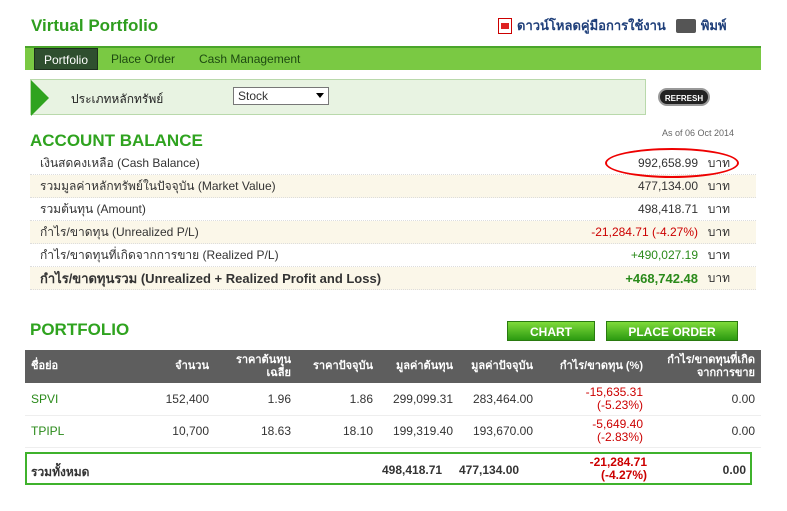 The height and width of the screenshot is (511, 787). Describe the element at coordinates (253, 96) in the screenshot. I see `security-type-value: Stock` at that location.